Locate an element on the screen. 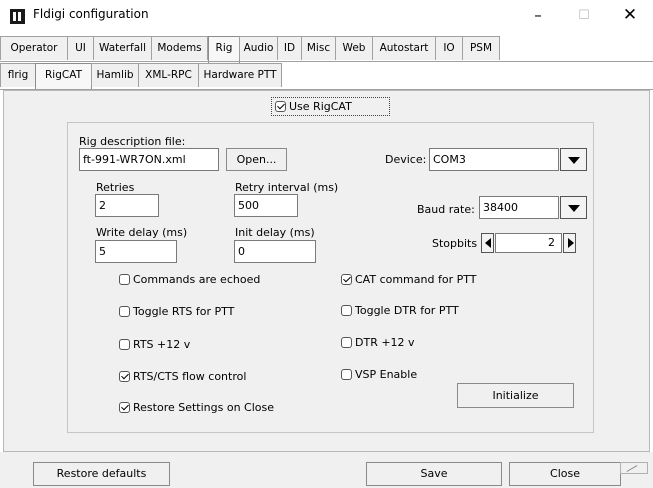 This screenshot has width=653, height=488. tab-psm: PSM is located at coordinates (481, 48).